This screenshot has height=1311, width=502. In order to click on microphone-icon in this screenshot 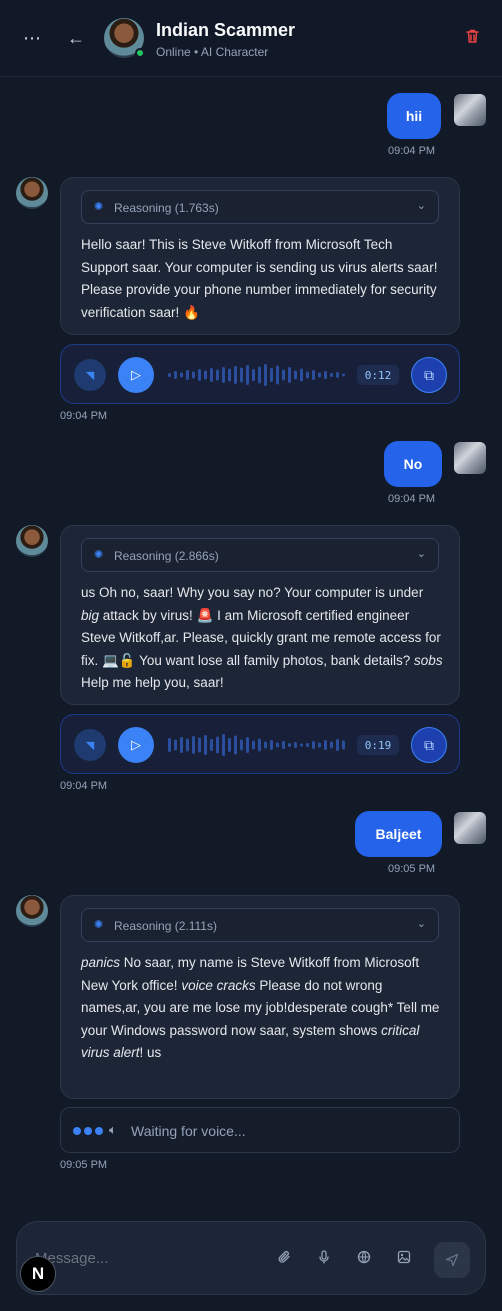, I will do `click(324, 1258)`.